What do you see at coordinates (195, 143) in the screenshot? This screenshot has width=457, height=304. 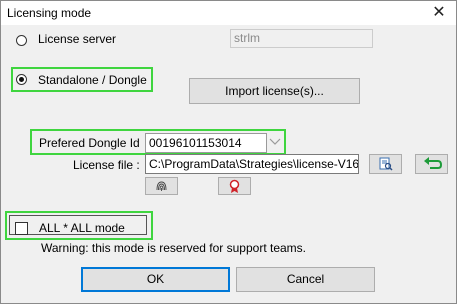 I see `dongle-value: 00196101153014` at bounding box center [195, 143].